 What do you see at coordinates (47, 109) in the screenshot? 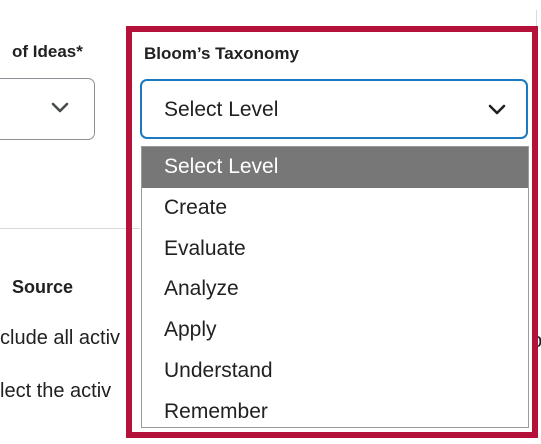
I see `ideas-select` at bounding box center [47, 109].